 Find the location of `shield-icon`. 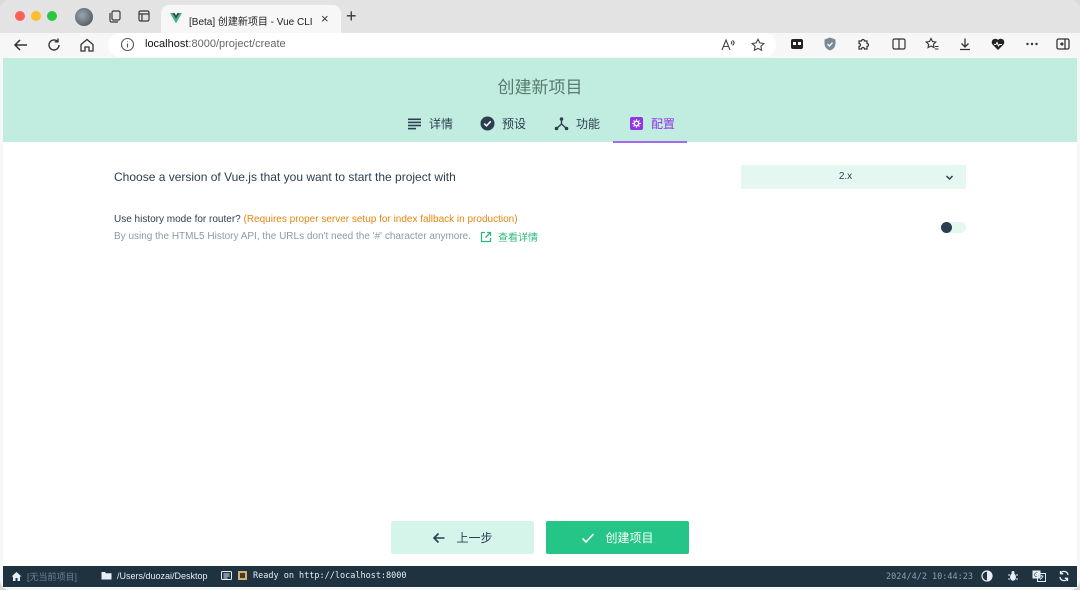

shield-icon is located at coordinates (830, 44).